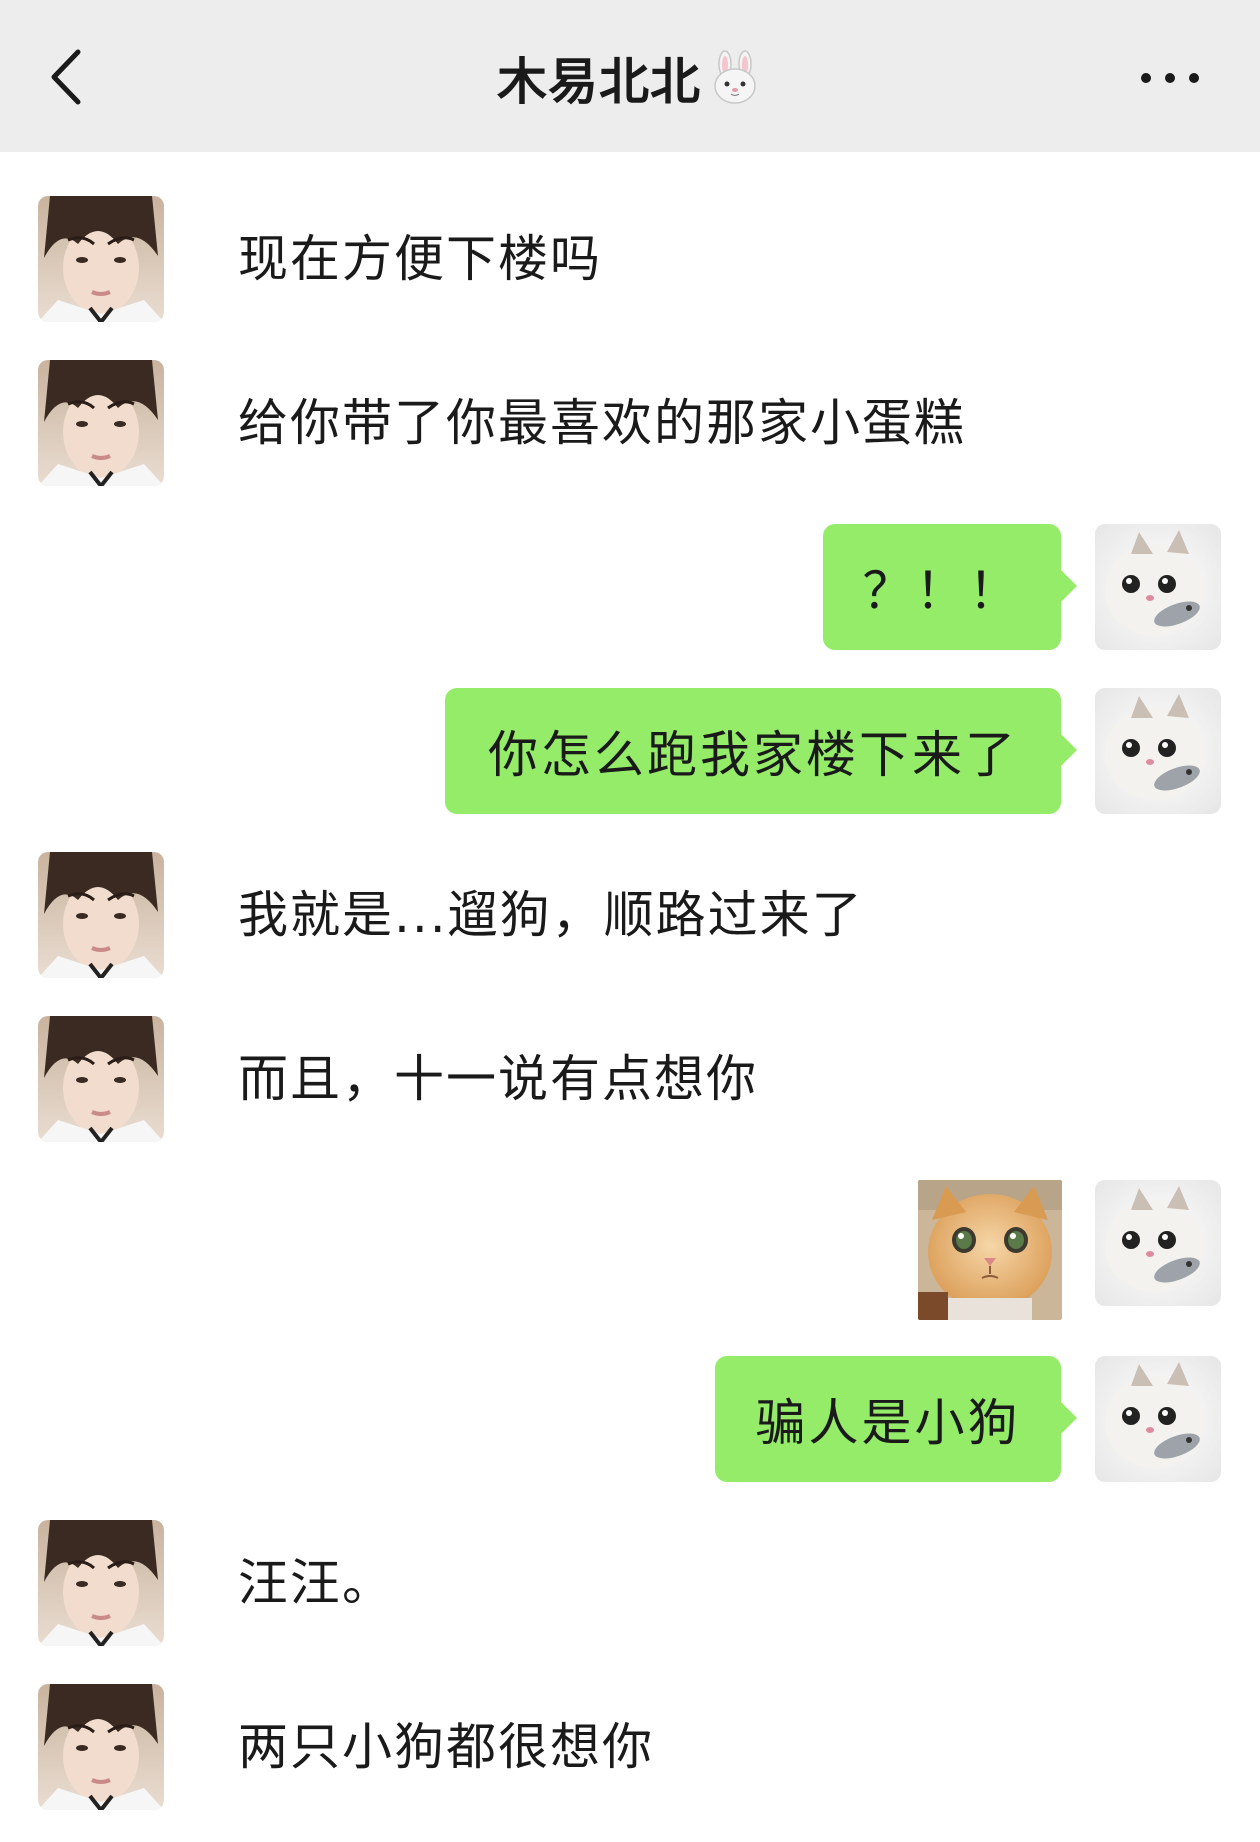  I want to click on message-bubble: ？！！, so click(950, 587).